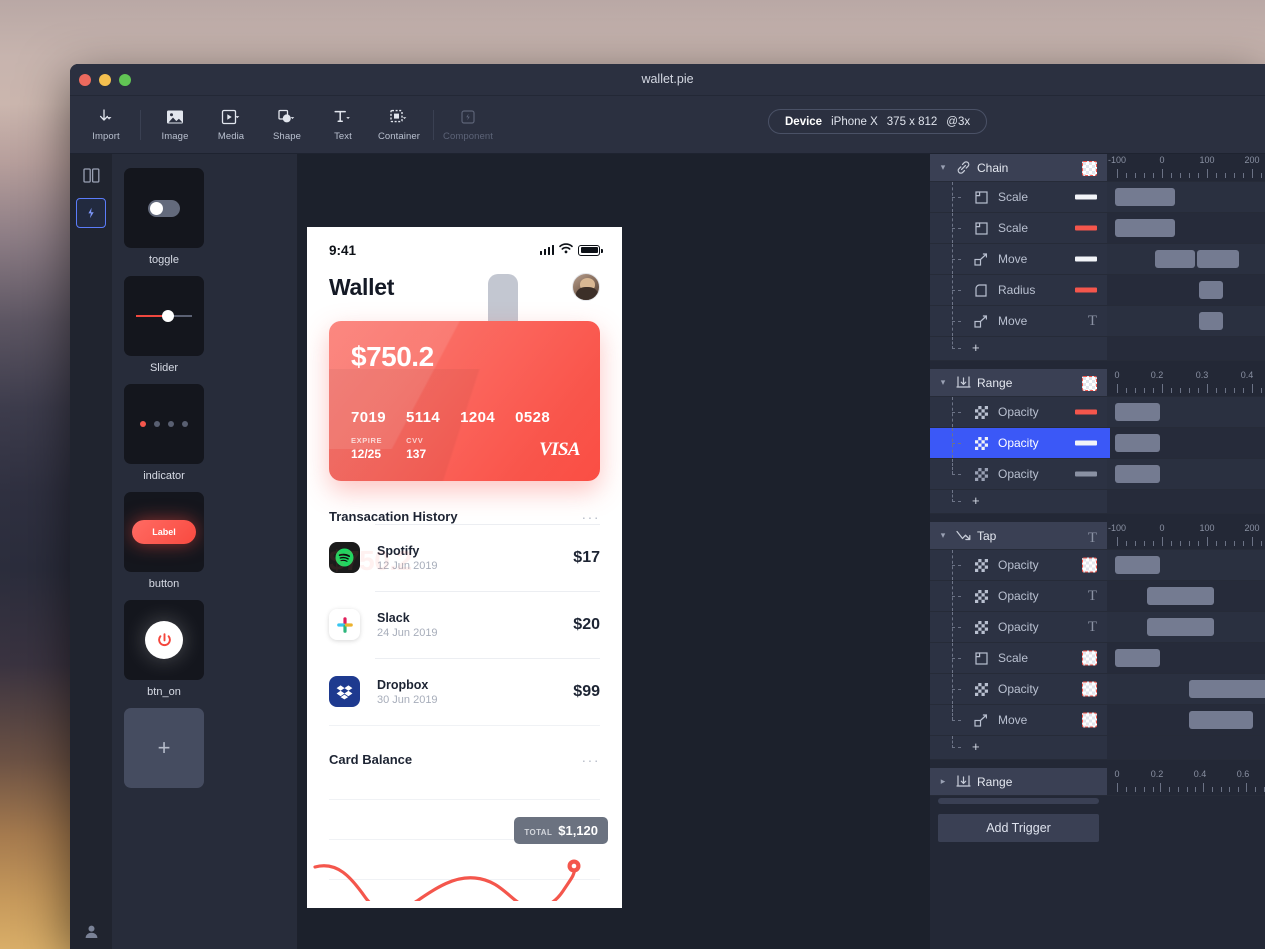 Image resolution: width=1265 pixels, height=949 pixels. I want to click on trigger-header-tap: ▾ Tap T, so click(1018, 536).